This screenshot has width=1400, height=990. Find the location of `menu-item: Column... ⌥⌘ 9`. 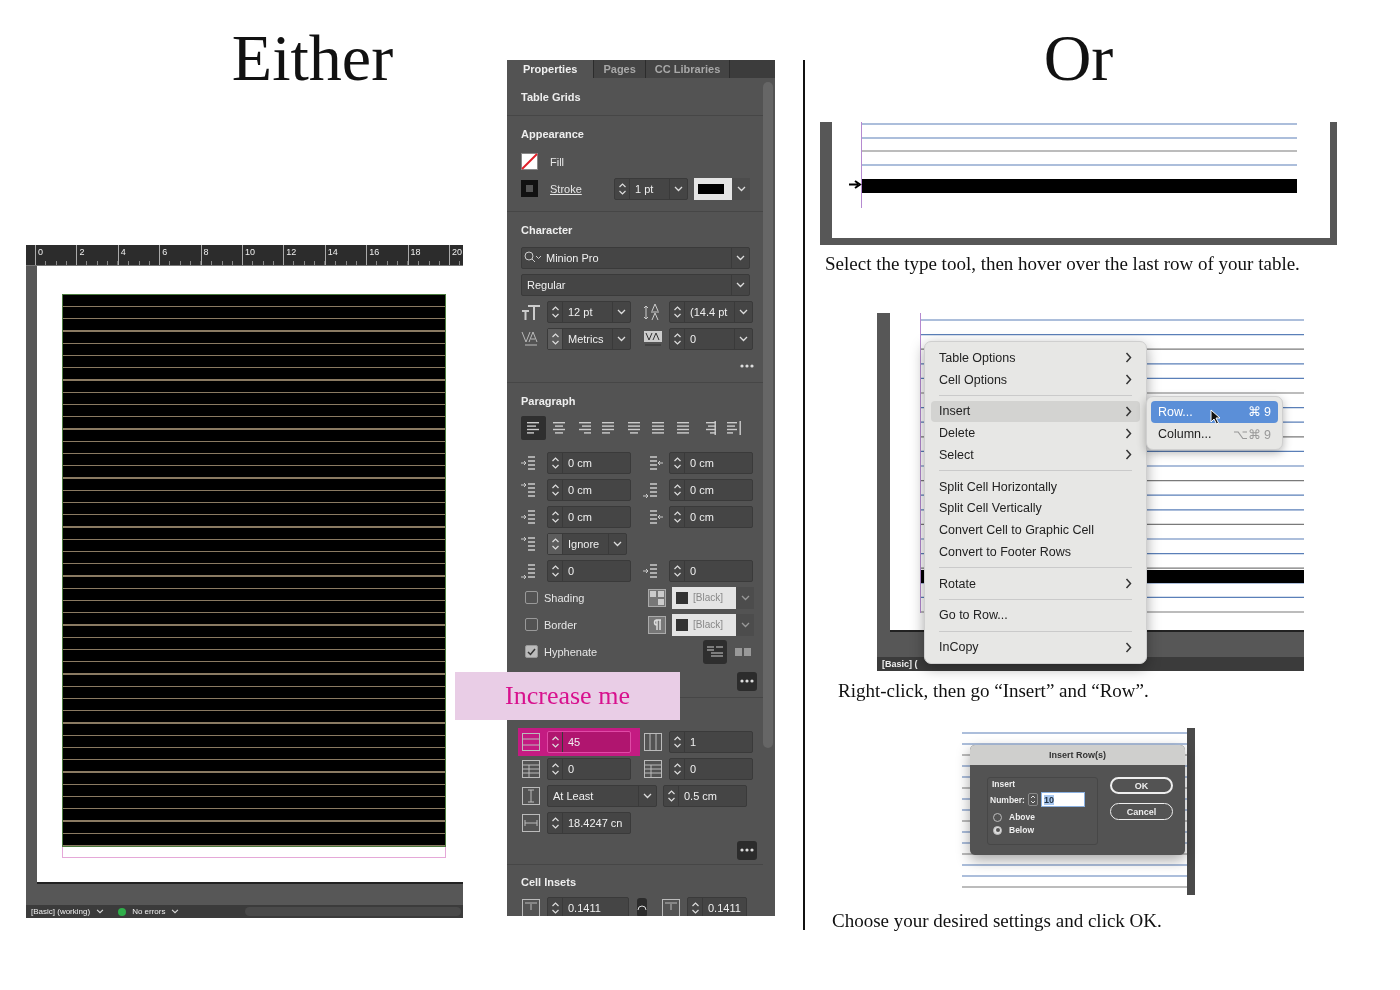

menu-item: Column... ⌥⌘ 9 is located at coordinates (1214, 434).